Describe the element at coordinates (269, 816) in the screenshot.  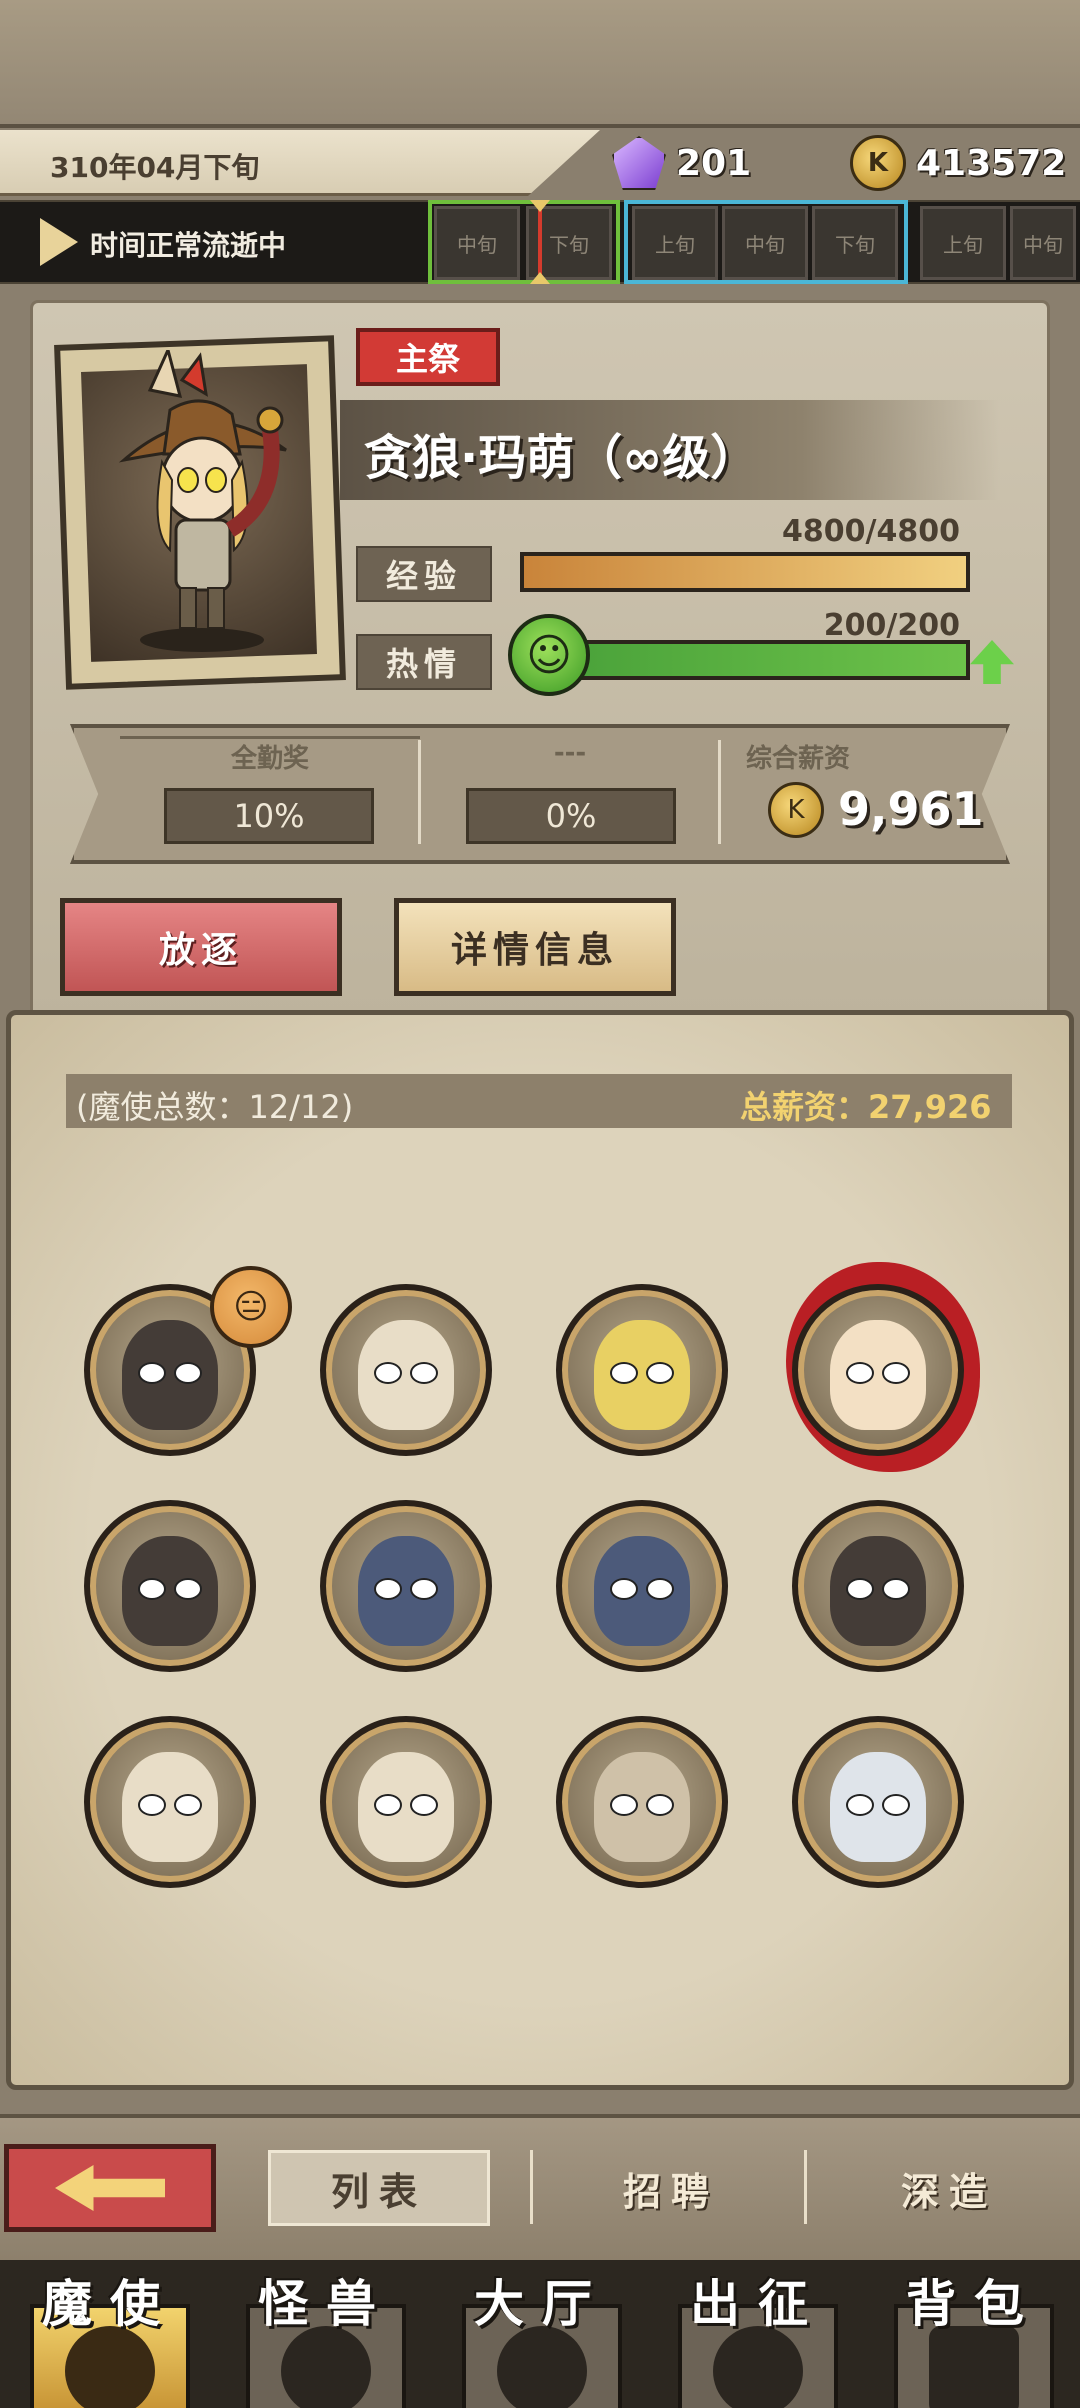
I see `bonus-value: 10%` at that location.